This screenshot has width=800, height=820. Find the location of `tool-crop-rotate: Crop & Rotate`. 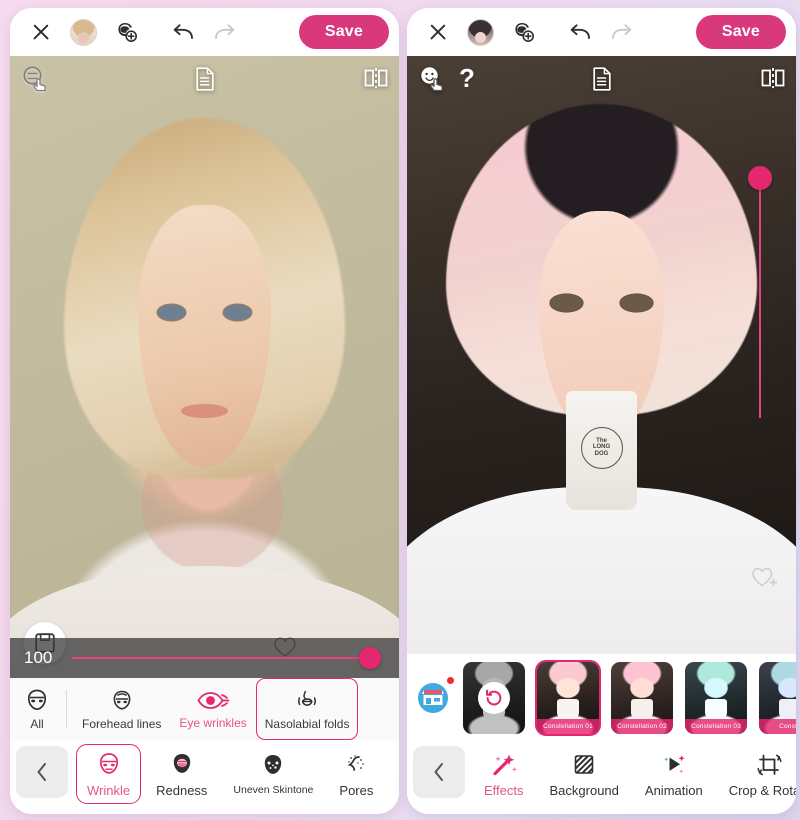

tool-crop-rotate: Crop & Rotate is located at coordinates (757, 774).